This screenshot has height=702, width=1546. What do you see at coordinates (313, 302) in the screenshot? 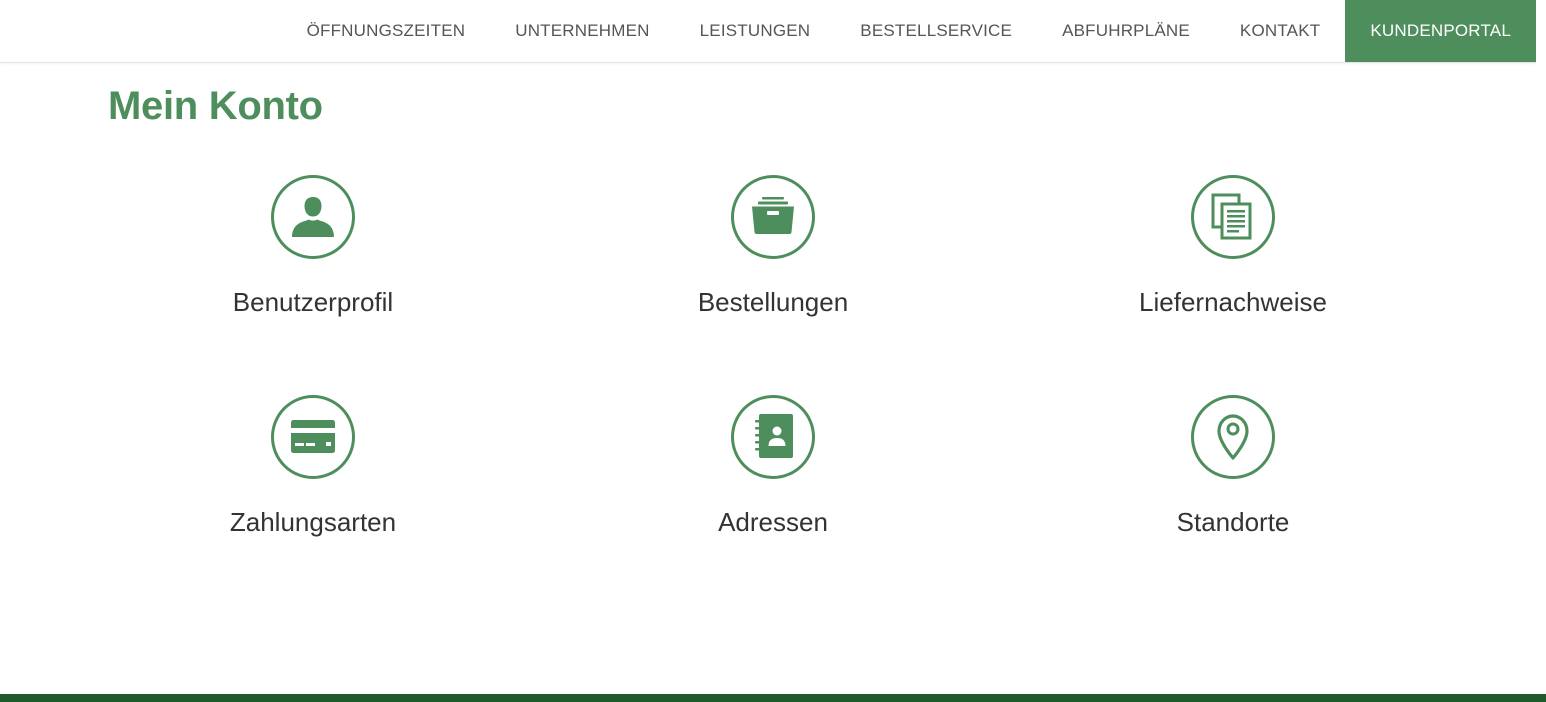
I see `tile-label: Benutzerprofil` at bounding box center [313, 302].